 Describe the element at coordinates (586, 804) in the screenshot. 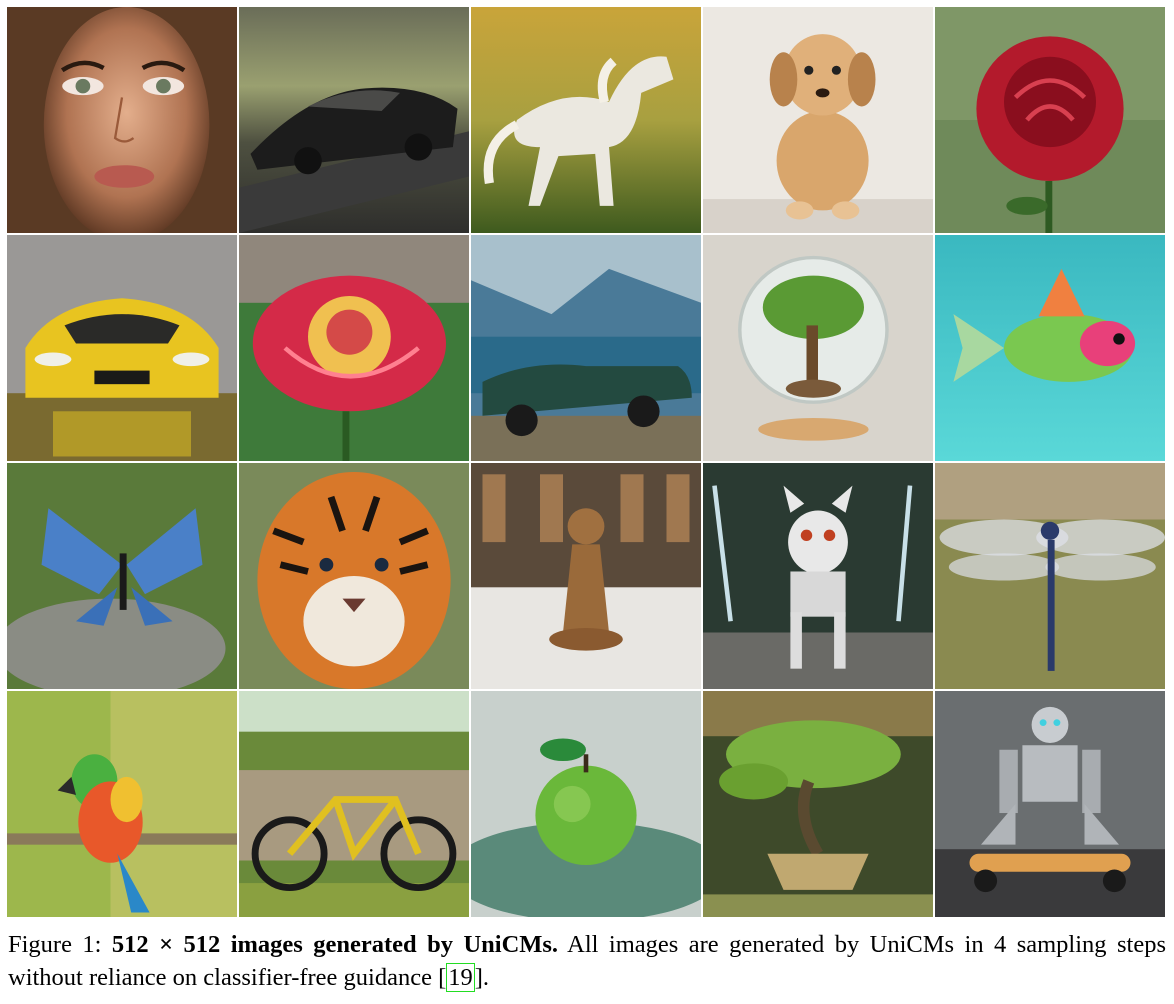

I see `generated-image-green-apple` at that location.